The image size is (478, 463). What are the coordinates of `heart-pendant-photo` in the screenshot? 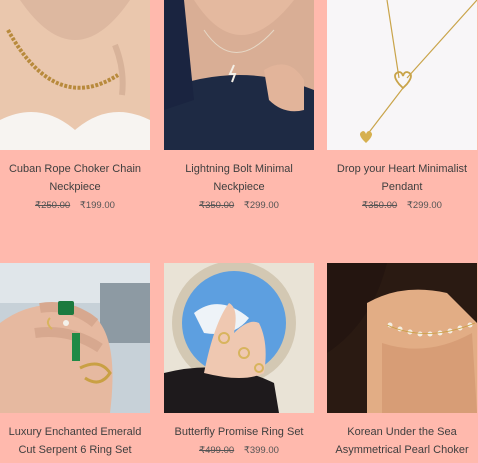 It's located at (402, 75).